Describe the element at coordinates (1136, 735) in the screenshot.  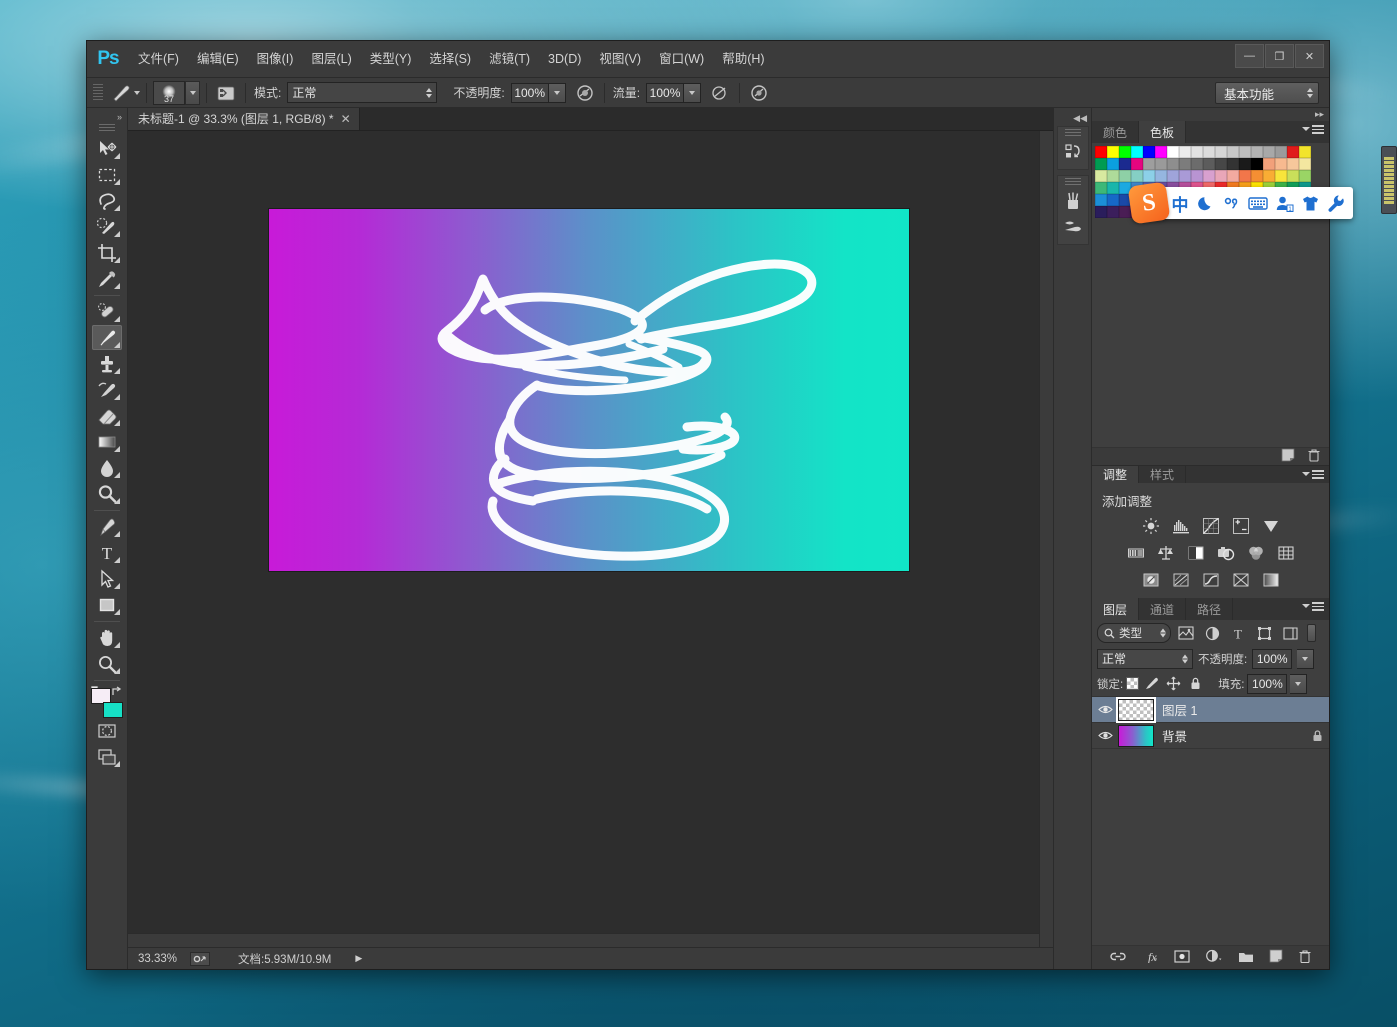
I see `layer-thumbnail` at that location.